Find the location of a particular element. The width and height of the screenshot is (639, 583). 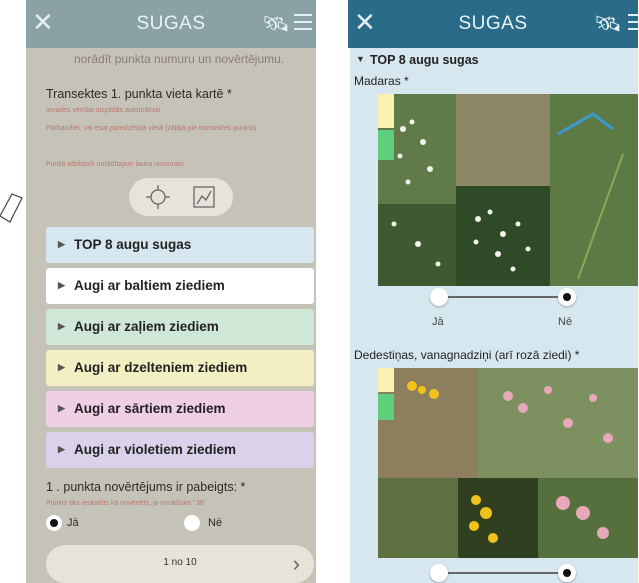

slider-track-madaras is located at coordinates (503, 297).